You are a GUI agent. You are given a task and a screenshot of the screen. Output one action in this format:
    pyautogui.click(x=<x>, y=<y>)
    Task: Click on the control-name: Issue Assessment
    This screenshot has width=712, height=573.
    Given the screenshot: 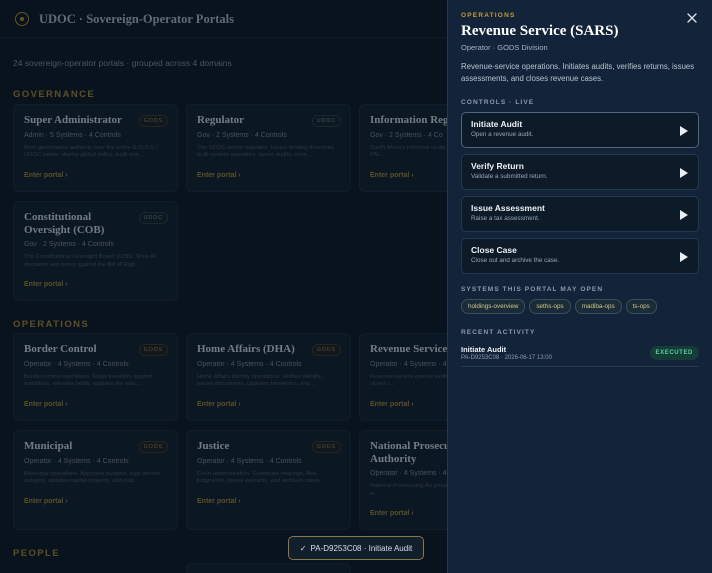 What is the action you would take?
    pyautogui.click(x=508, y=208)
    